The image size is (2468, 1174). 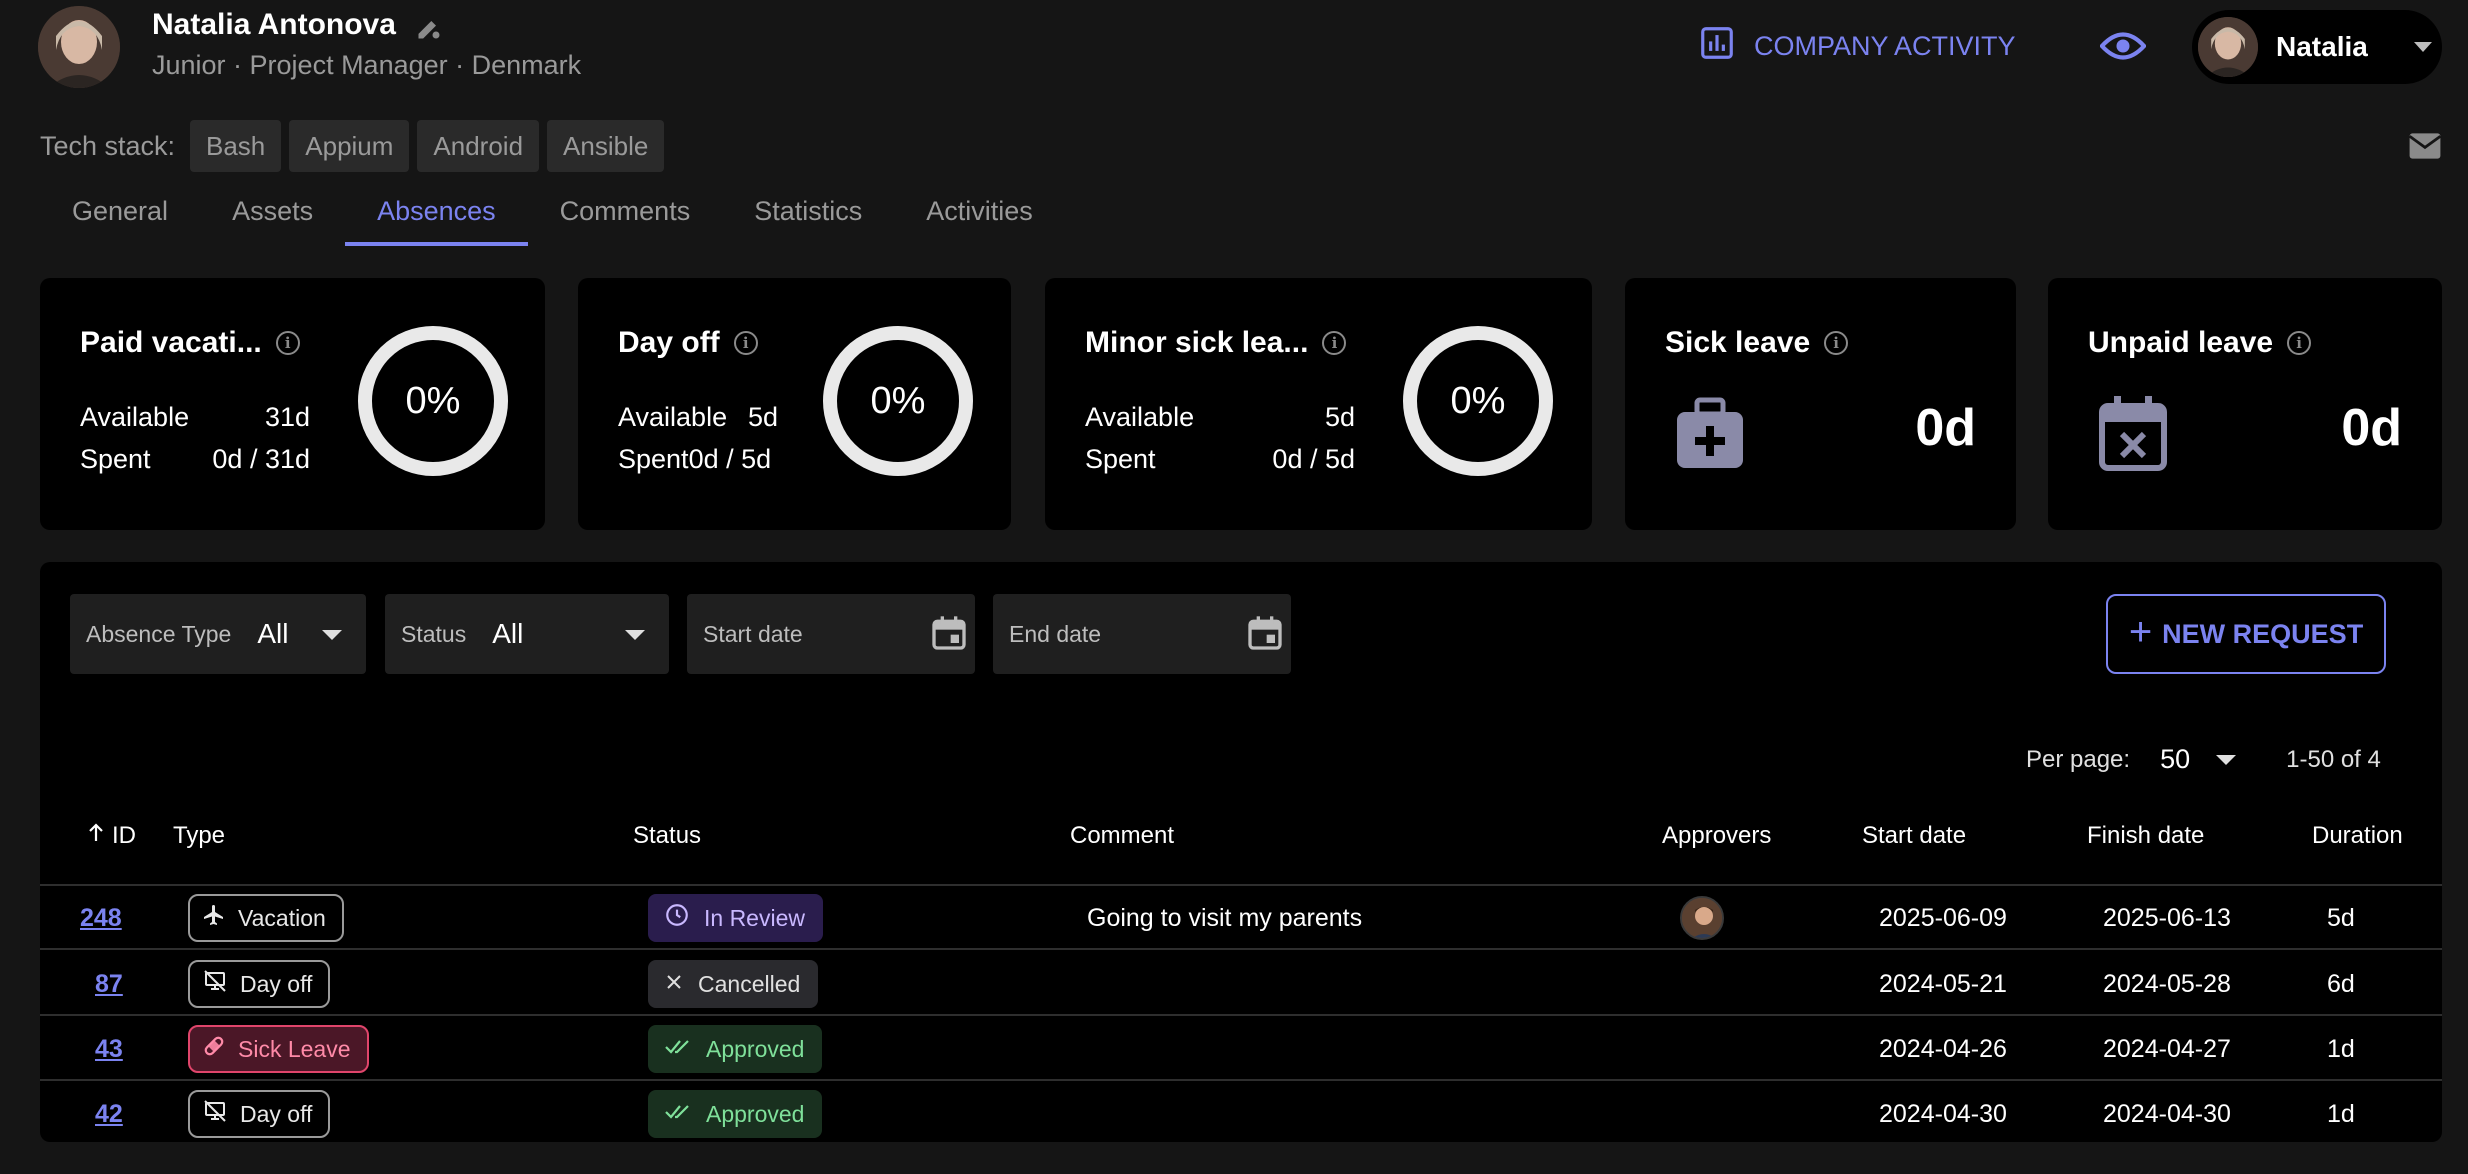 What do you see at coordinates (2078, 759) in the screenshot?
I see `per-page-label: Per page:` at bounding box center [2078, 759].